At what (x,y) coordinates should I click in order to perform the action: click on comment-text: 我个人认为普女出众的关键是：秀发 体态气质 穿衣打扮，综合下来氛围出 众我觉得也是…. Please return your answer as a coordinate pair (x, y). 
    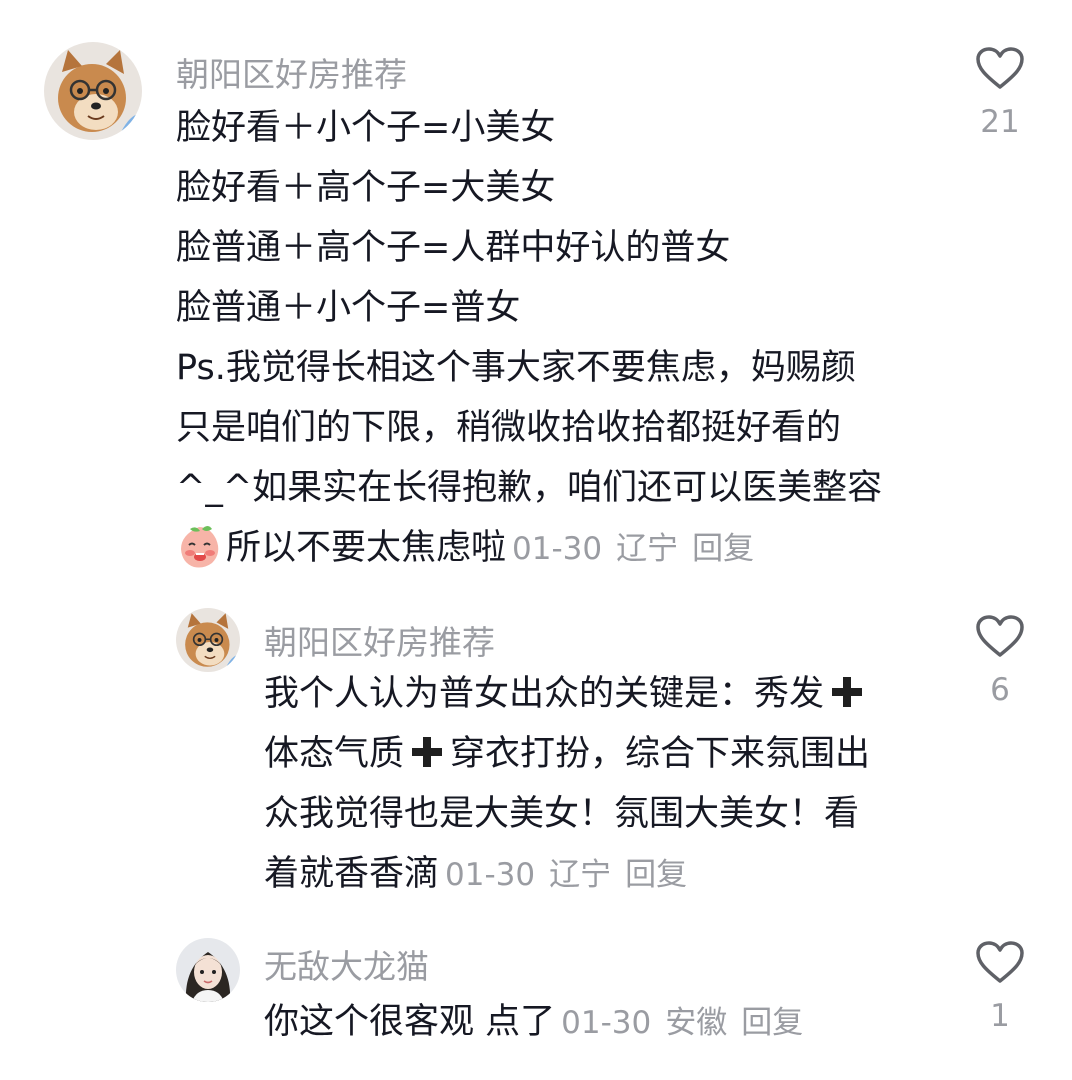
    Looking at the image, I should click on (567, 784).